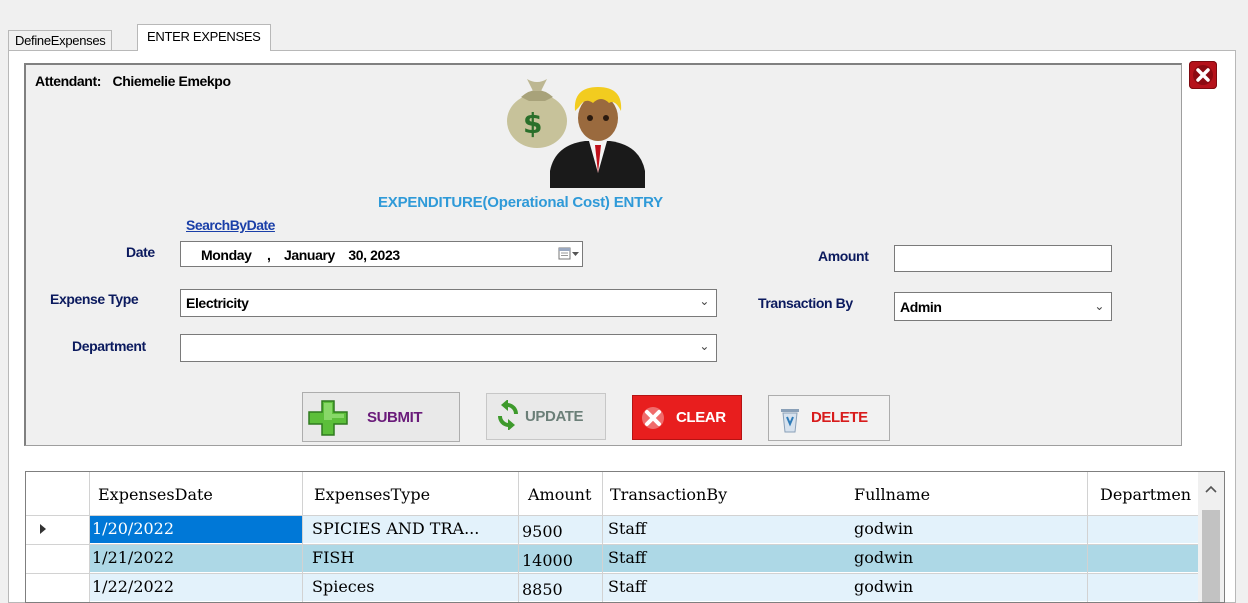 The width and height of the screenshot is (1248, 603). I want to click on transaction-by-select: Admin ⌄, so click(1003, 306).